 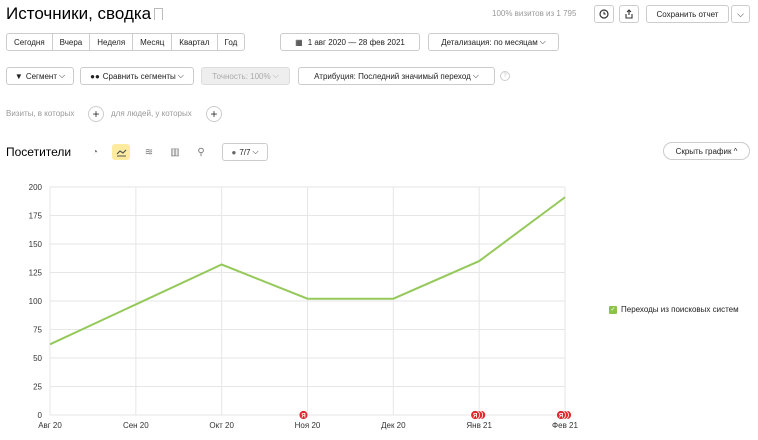 What do you see at coordinates (39, 152) in the screenshot?
I see `chart-section-title: Посетители` at bounding box center [39, 152].